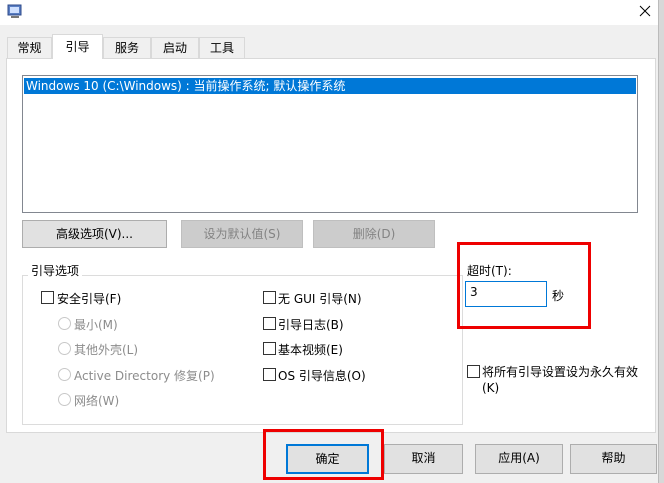 The height and width of the screenshot is (483, 664). I want to click on delete-button: 删除(D), so click(374, 234).